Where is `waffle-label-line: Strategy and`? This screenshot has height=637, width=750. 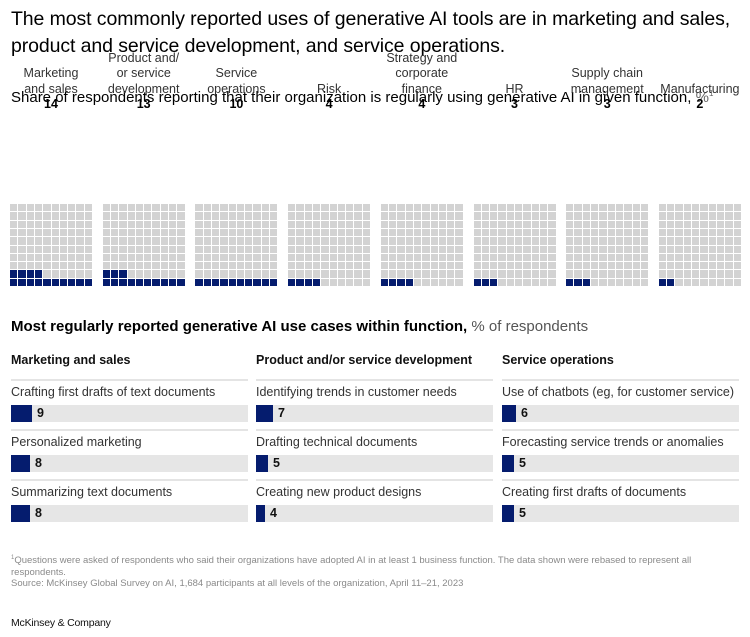
waffle-label-line: Strategy and is located at coordinates (422, 57).